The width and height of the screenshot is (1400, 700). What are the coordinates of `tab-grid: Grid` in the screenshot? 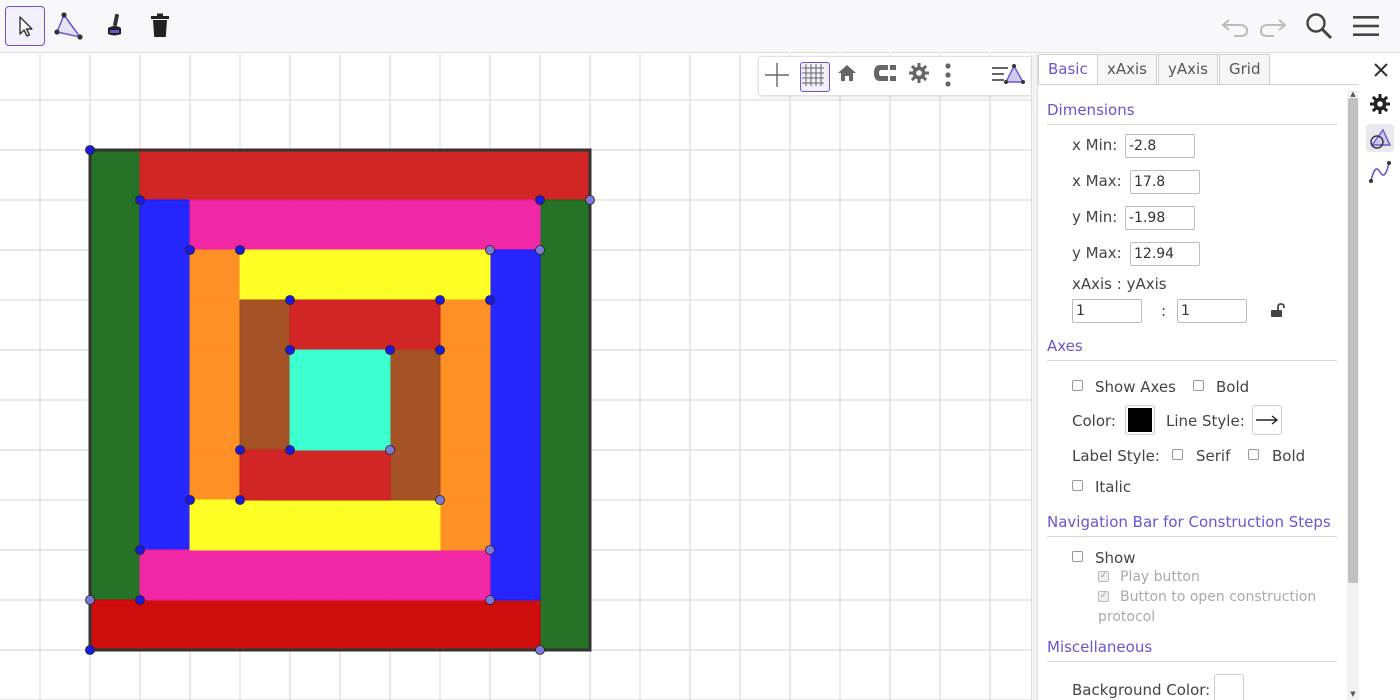 It's located at (1245, 69).